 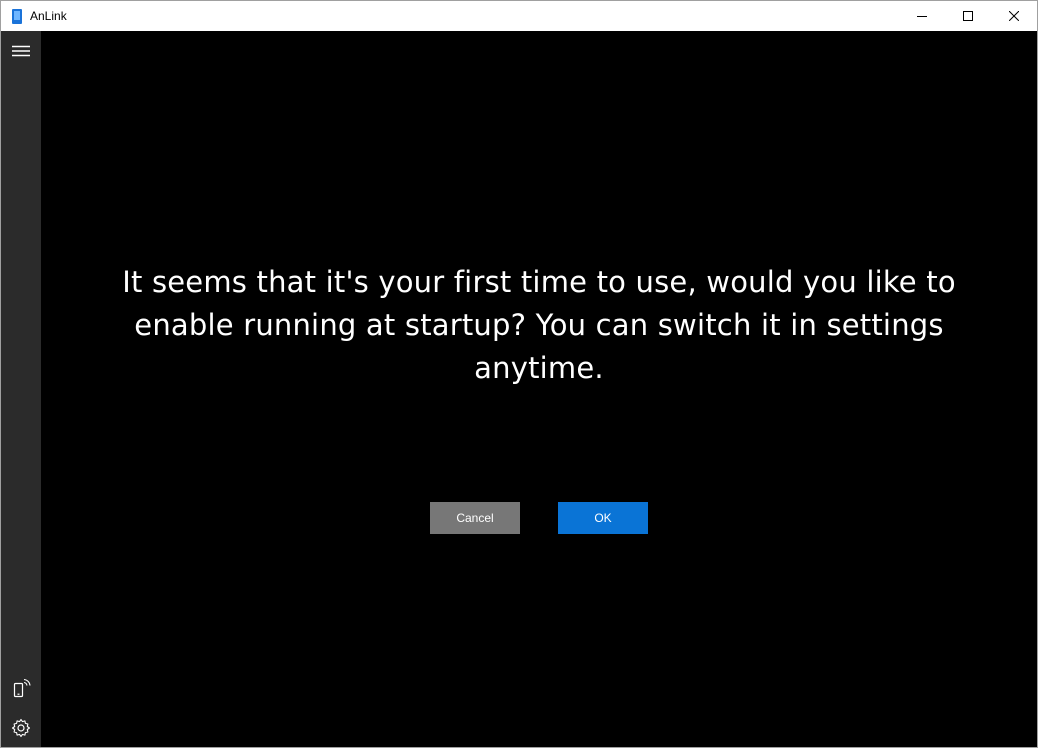 I want to click on window-controls, so click(x=968, y=16).